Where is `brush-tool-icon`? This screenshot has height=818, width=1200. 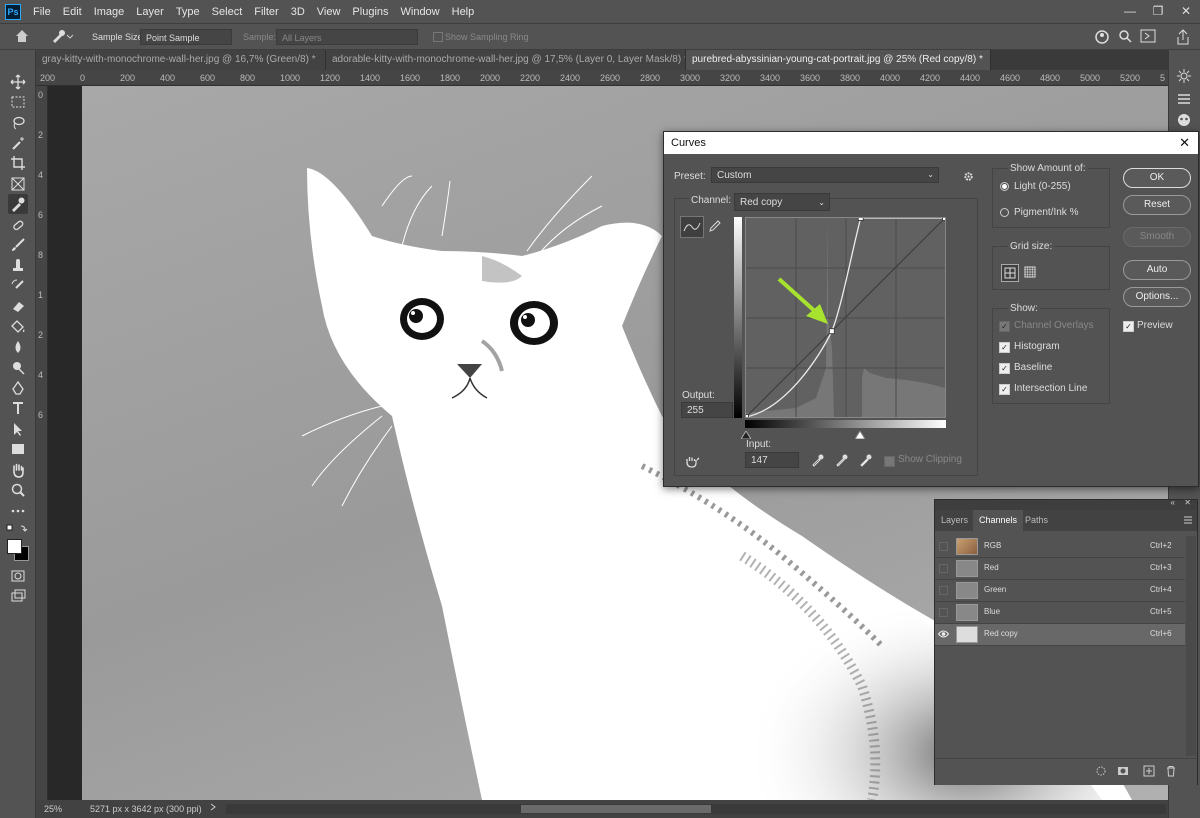
brush-tool-icon is located at coordinates (18, 245).